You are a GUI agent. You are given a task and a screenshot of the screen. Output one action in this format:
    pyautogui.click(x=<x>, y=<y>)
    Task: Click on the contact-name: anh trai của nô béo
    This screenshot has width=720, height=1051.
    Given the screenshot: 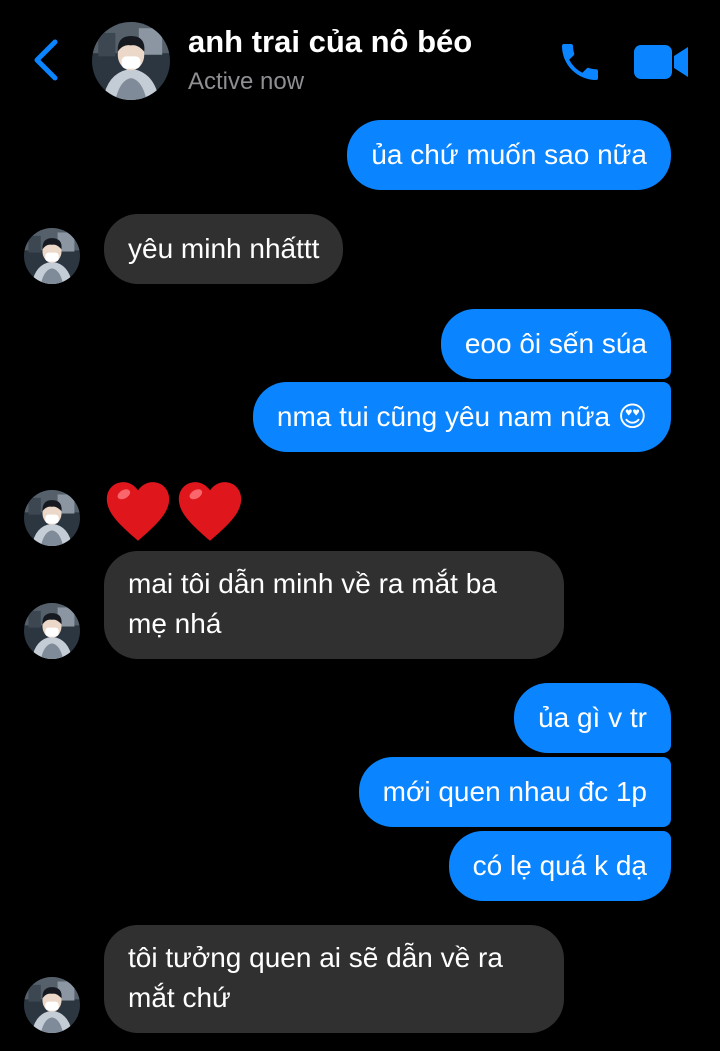 What is the action you would take?
    pyautogui.click(x=330, y=42)
    